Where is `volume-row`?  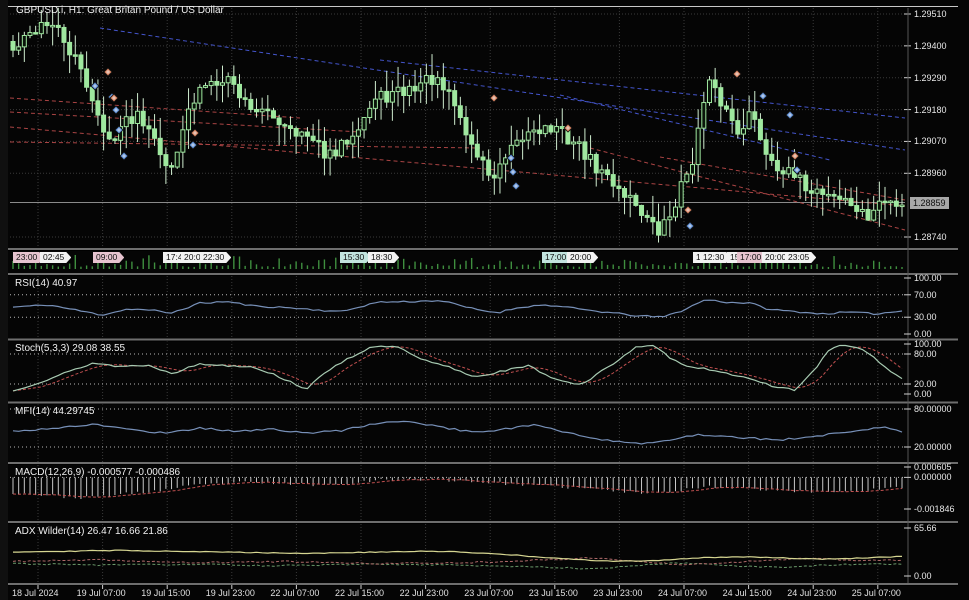 volume-row is located at coordinates (458, 261).